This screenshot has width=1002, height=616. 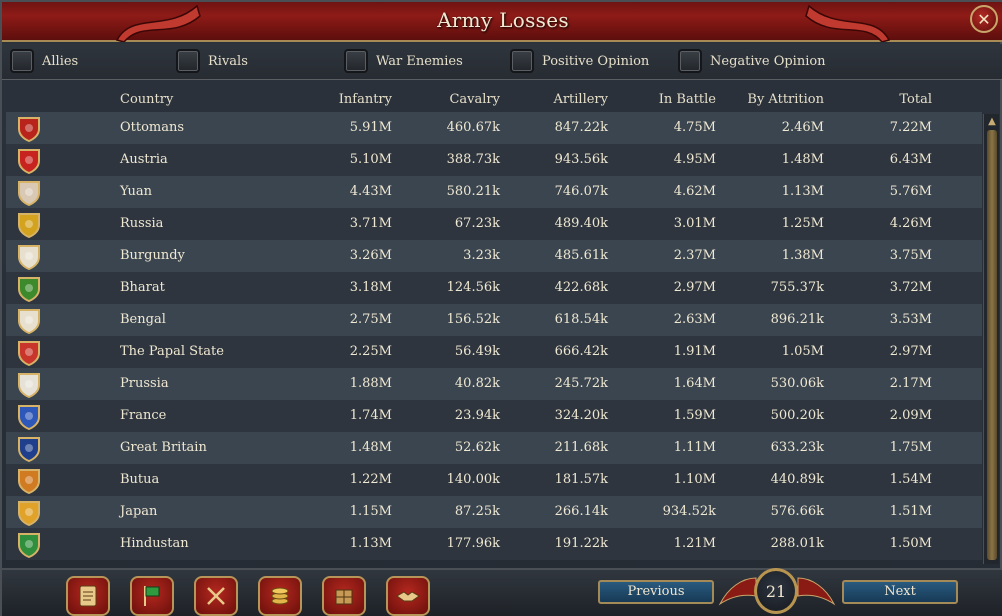 I want to click on table-row: Russia 3.71M 67.23k 489.40k 3.01M 1.25M 4.26M, so click(x=494, y=224).